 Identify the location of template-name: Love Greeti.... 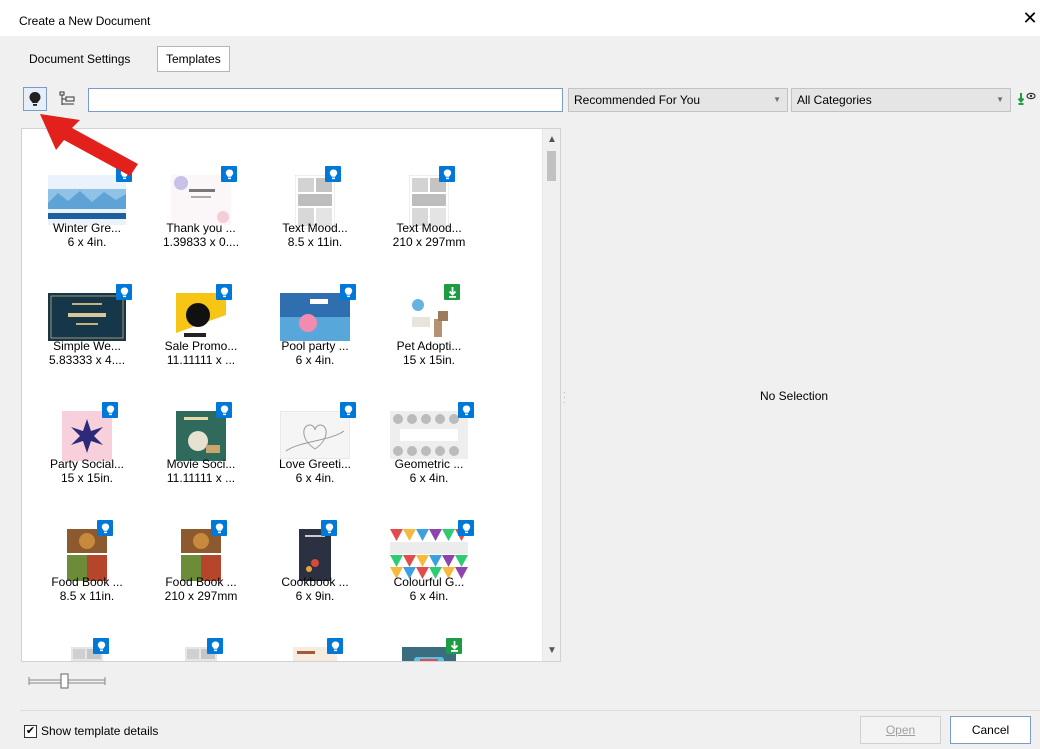
(315, 464).